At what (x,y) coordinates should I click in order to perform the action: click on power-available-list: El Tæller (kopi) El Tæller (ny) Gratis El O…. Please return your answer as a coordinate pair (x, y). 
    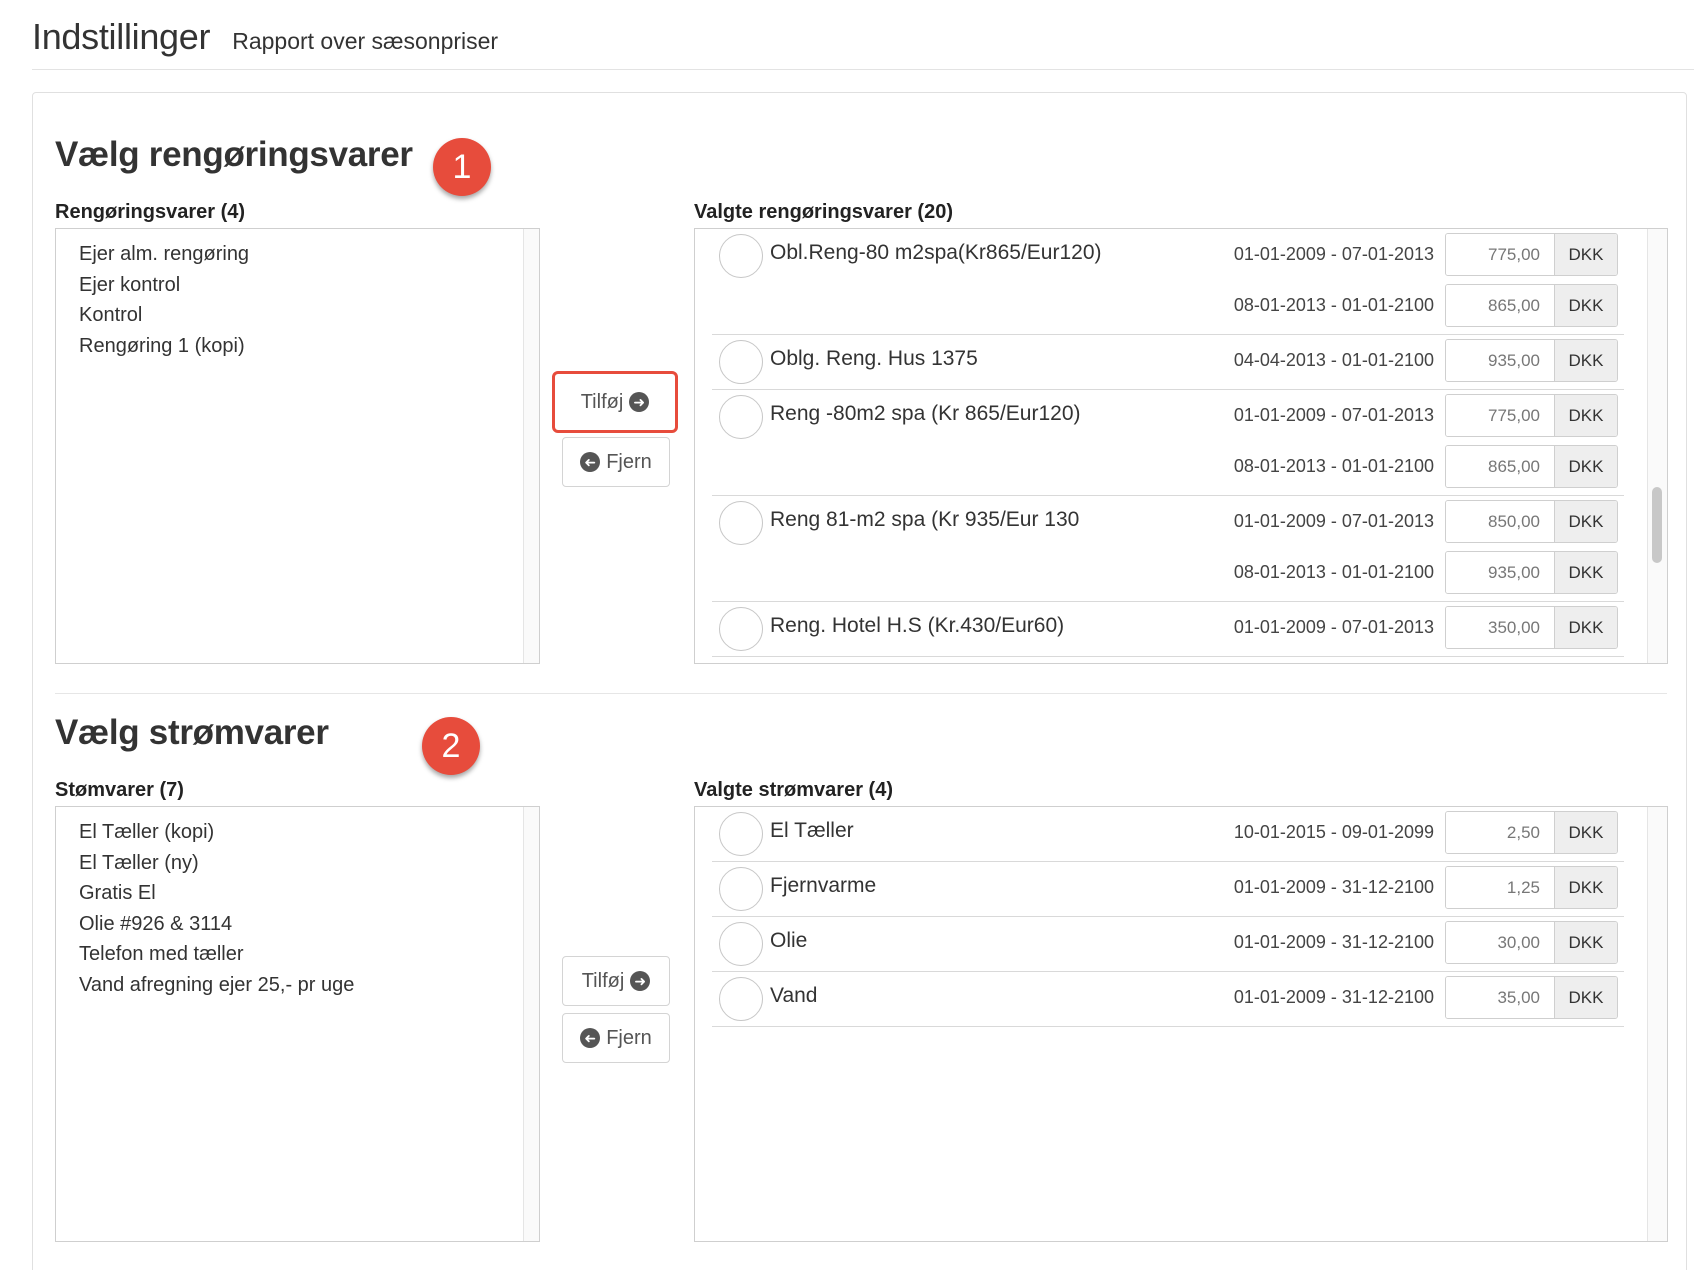
    Looking at the image, I should click on (297, 1024).